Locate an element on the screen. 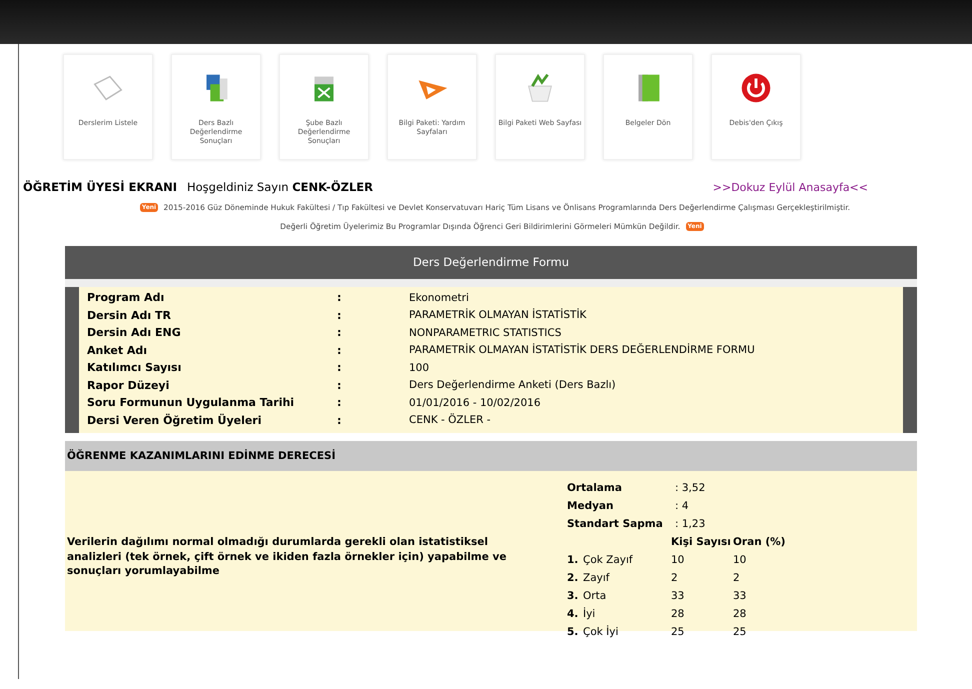 The width and height of the screenshot is (972, 689). field-label: Anket Adı is located at coordinates (117, 350).